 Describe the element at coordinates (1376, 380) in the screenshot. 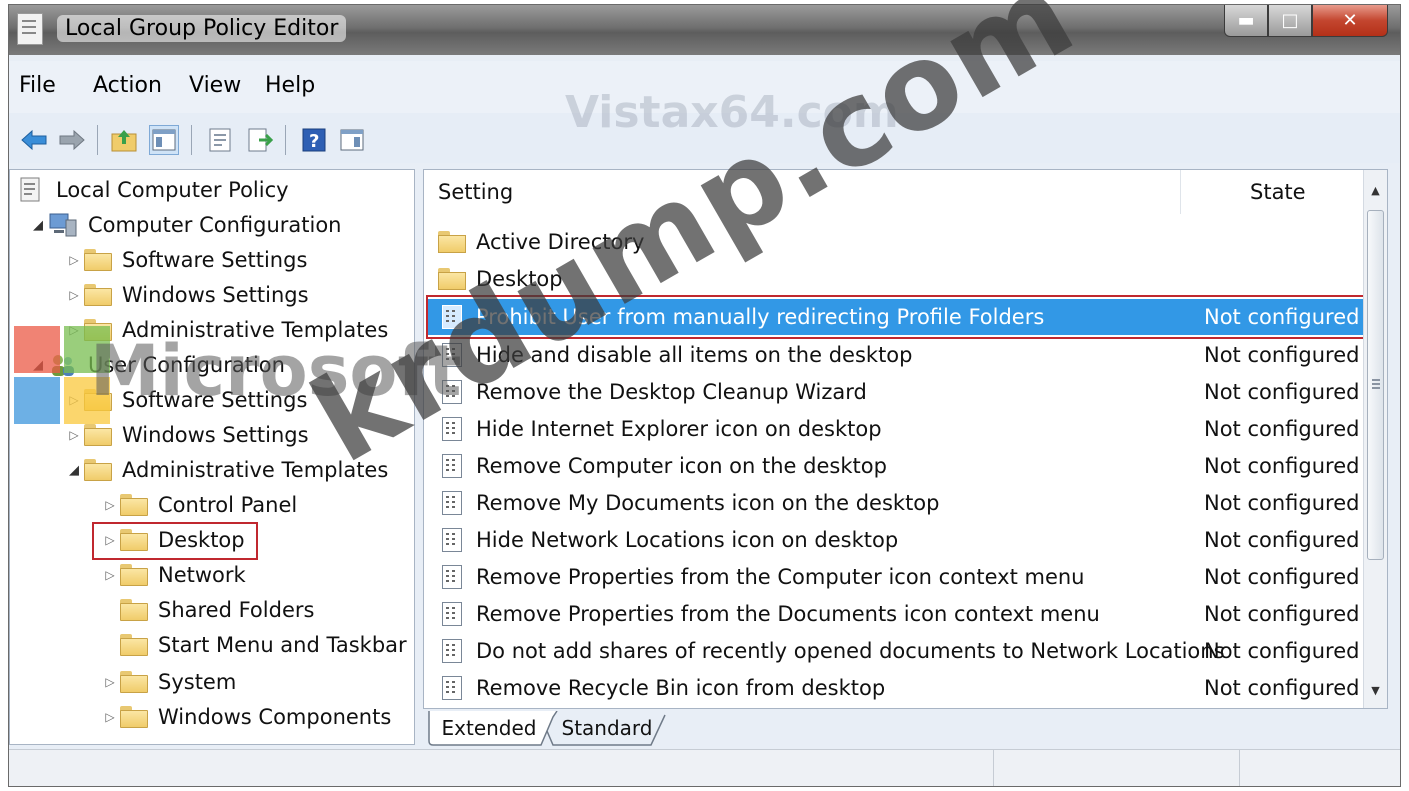

I see `grip-icon` at that location.